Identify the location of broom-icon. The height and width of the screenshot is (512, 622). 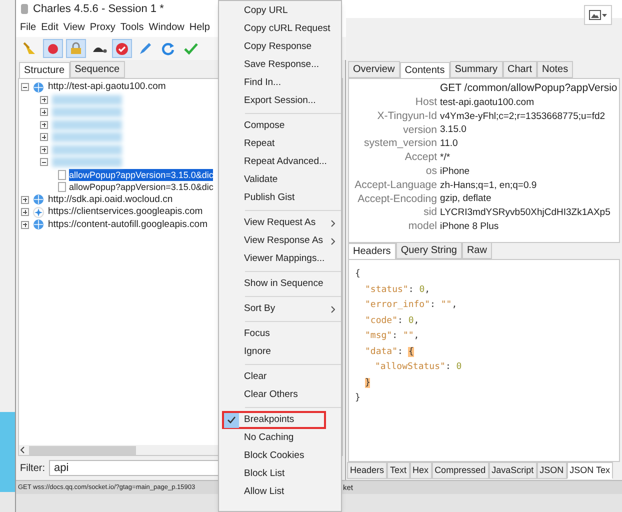
(30, 49).